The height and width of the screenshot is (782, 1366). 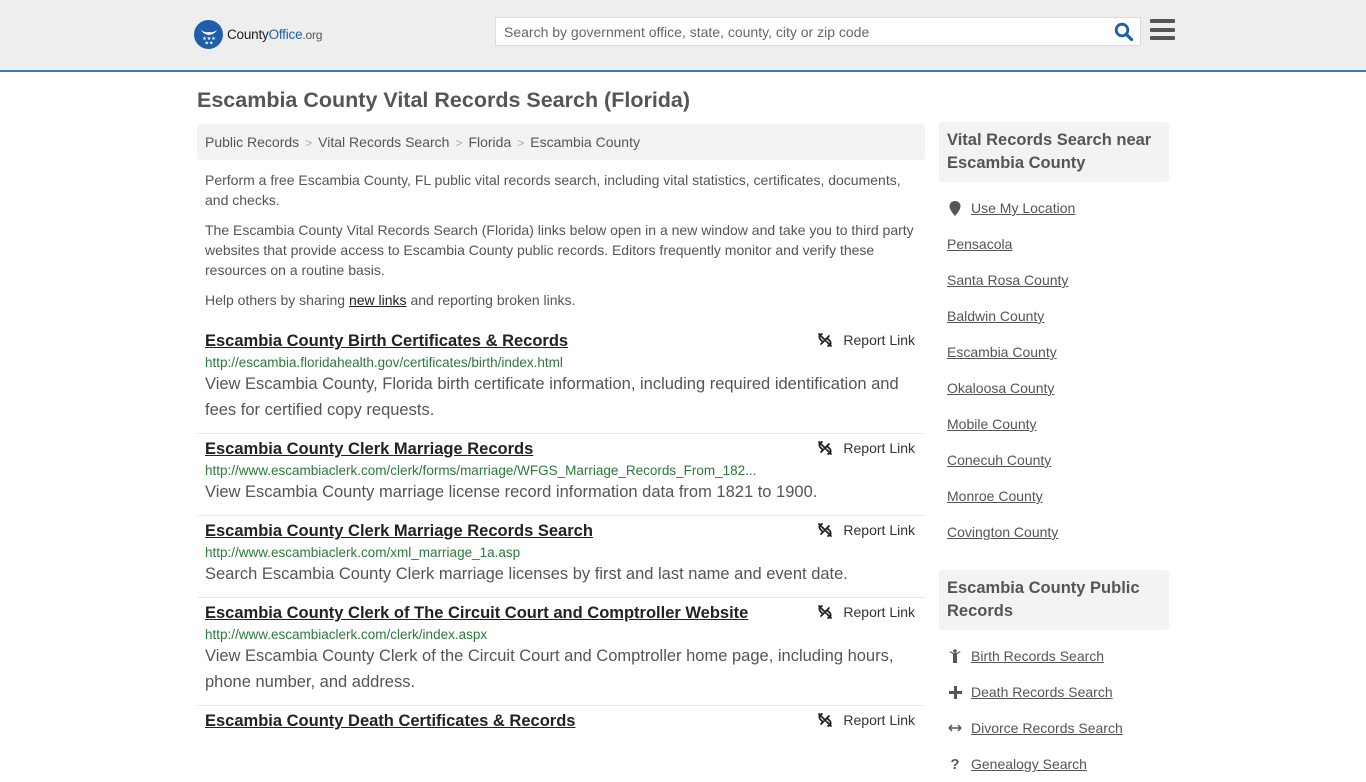 I want to click on nearby-link: Okaloosa County, so click(x=1000, y=388).